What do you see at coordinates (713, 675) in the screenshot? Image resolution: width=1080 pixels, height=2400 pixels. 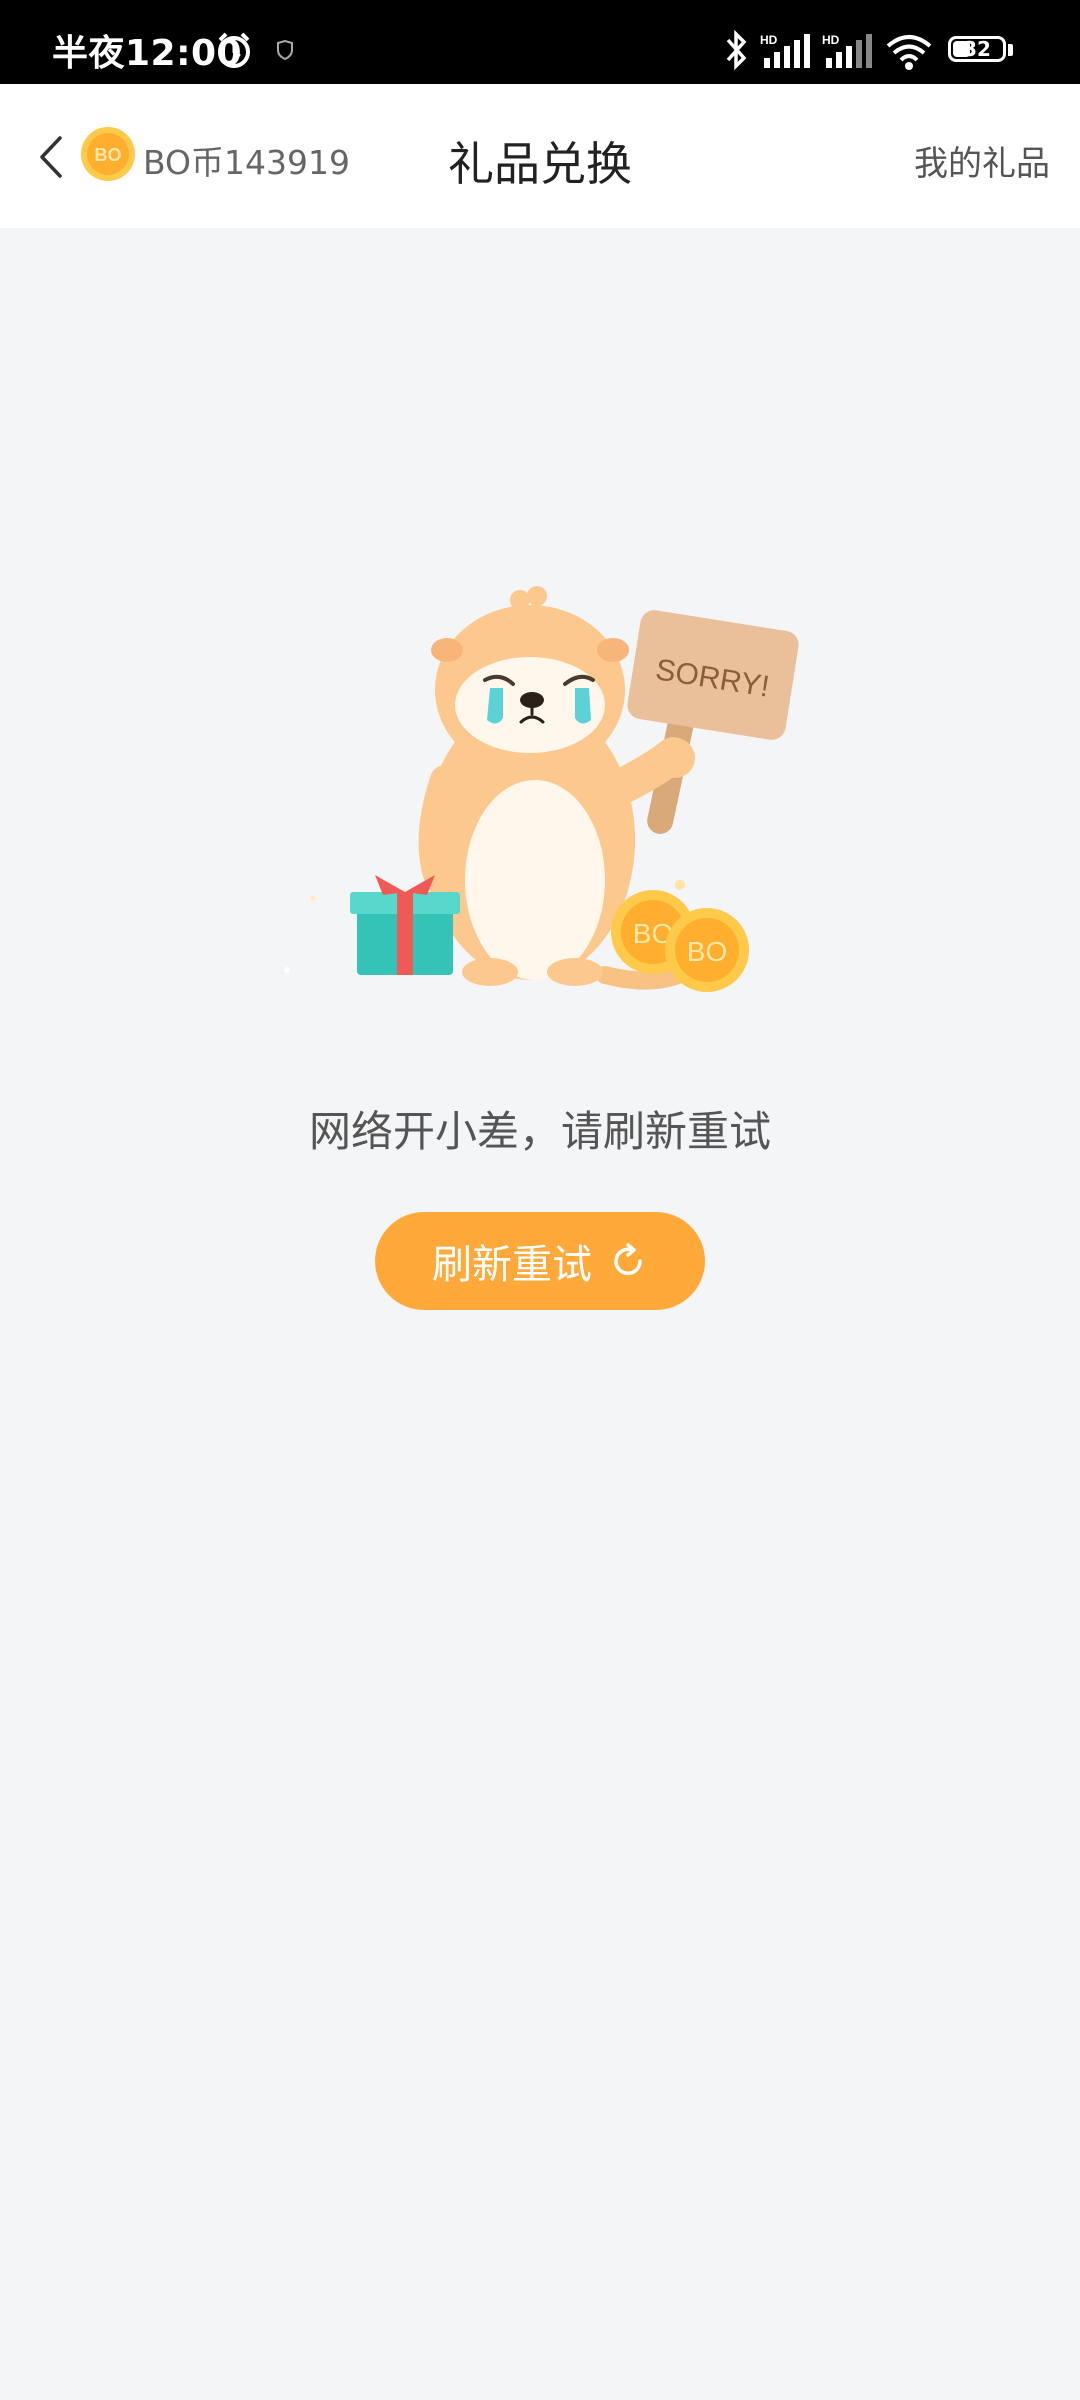 I see `sorry-sign: SORRY!` at bounding box center [713, 675].